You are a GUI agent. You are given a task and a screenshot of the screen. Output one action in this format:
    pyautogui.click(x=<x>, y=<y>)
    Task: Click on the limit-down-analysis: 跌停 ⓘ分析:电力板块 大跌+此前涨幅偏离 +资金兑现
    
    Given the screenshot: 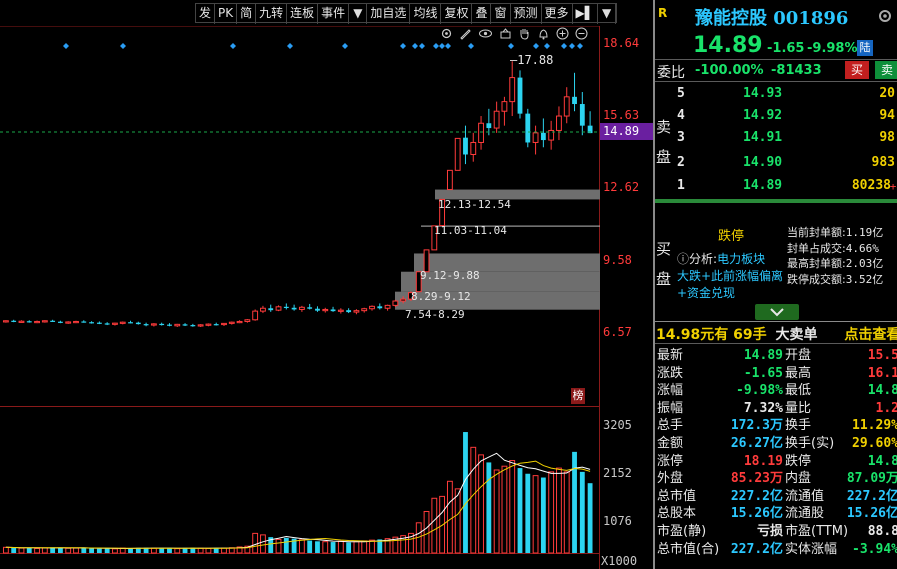 What is the action you would take?
    pyautogui.click(x=731, y=262)
    